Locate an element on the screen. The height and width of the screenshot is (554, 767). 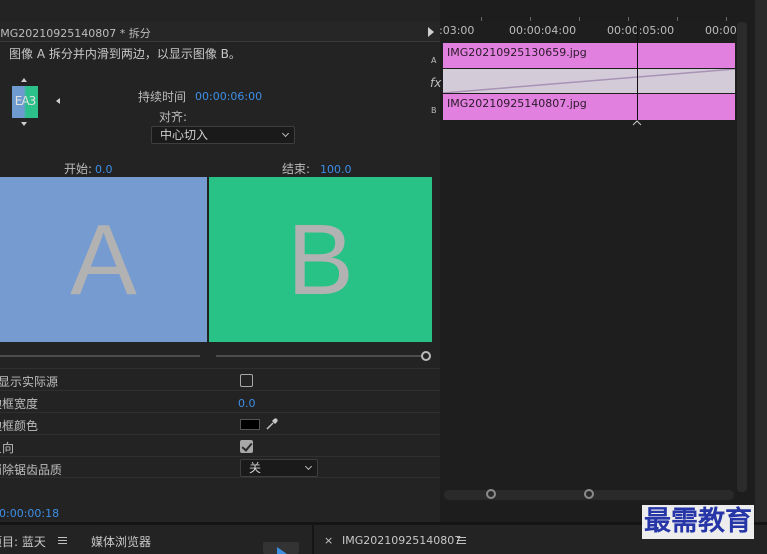
reverse-checkbox is located at coordinates (246, 446).